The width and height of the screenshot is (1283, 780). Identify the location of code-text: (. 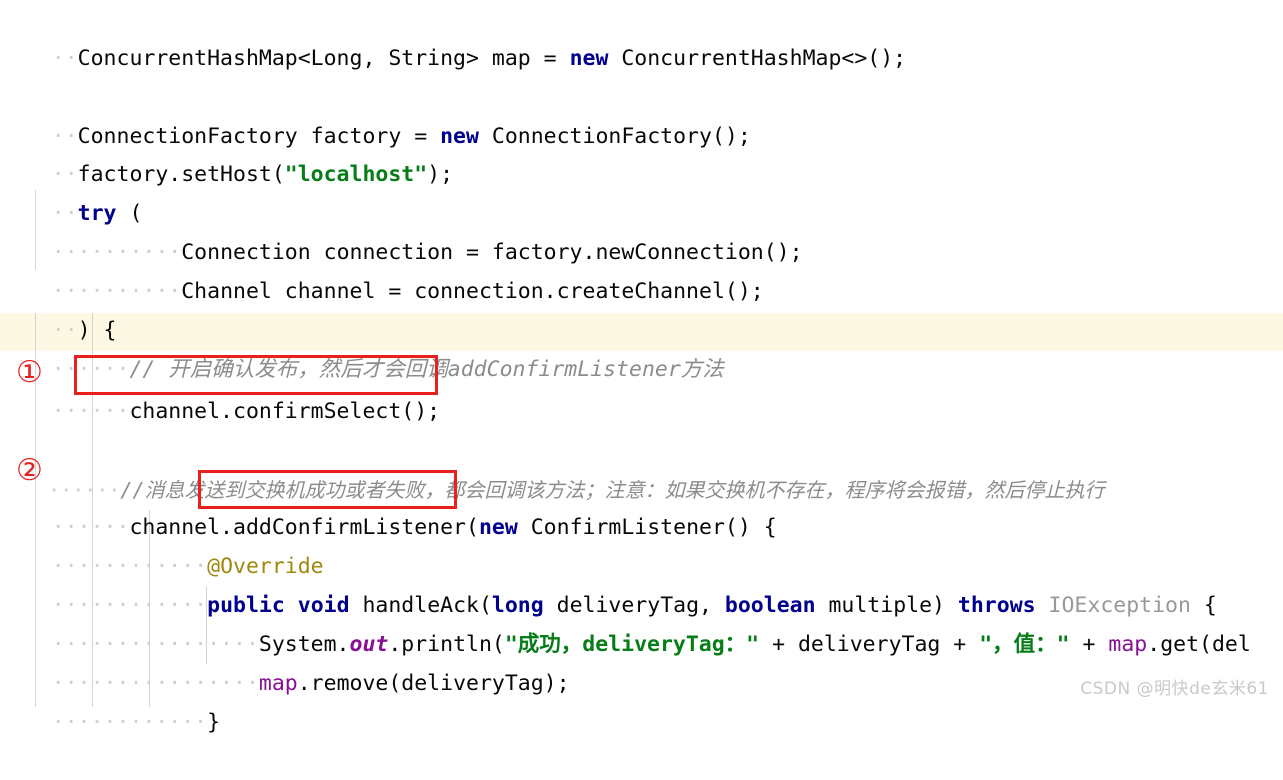
(129, 213).